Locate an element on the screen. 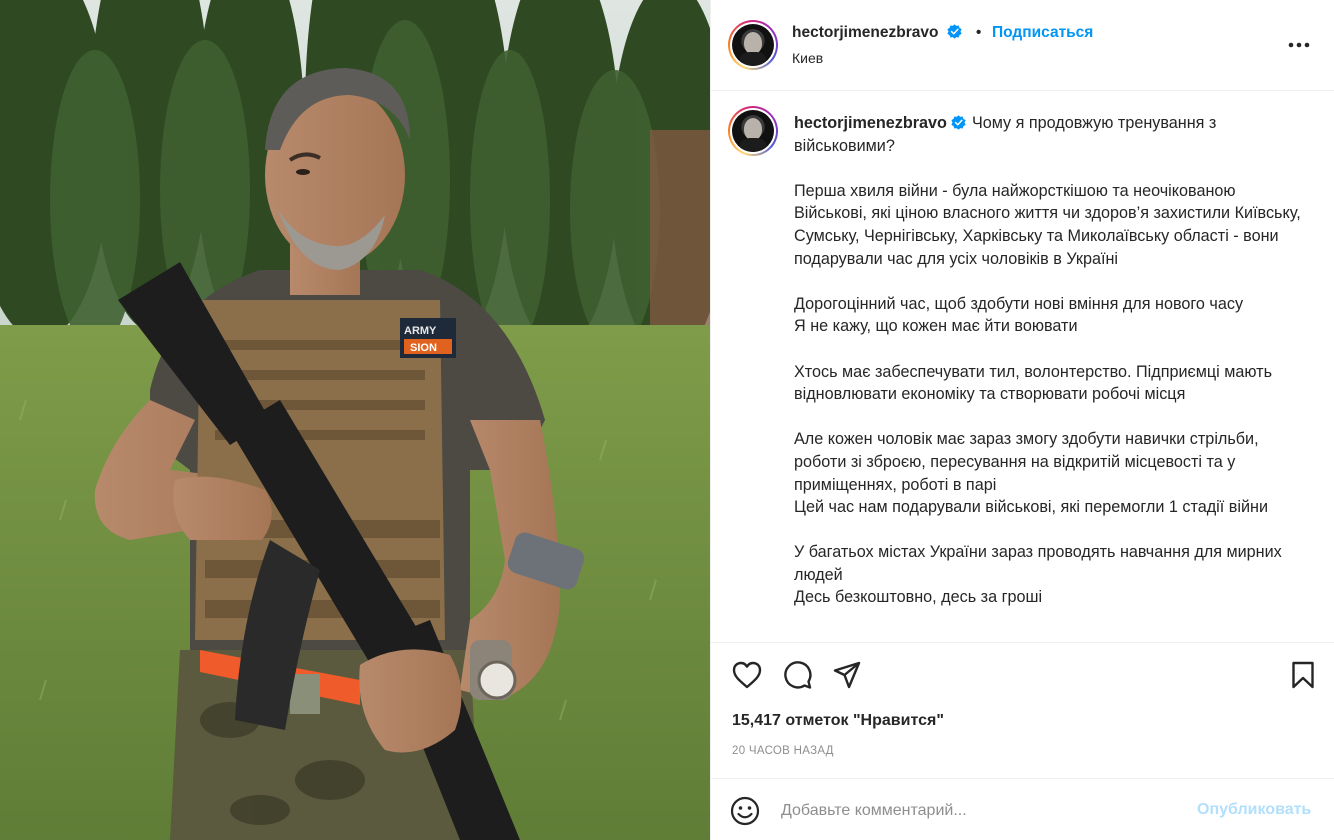 Image resolution: width=1334 pixels, height=840 pixels. share-button is located at coordinates (847, 675).